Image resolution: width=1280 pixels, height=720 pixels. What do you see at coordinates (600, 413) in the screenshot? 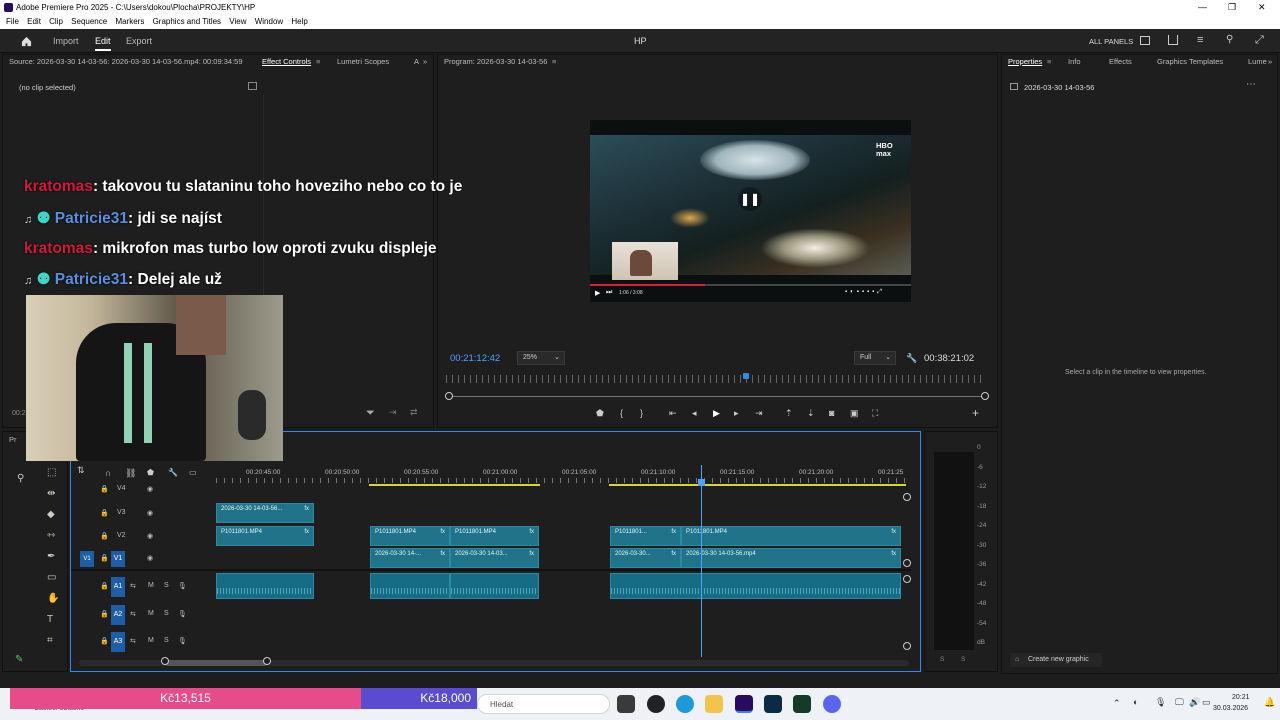
I see `marker-icon: ⬟` at bounding box center [600, 413].